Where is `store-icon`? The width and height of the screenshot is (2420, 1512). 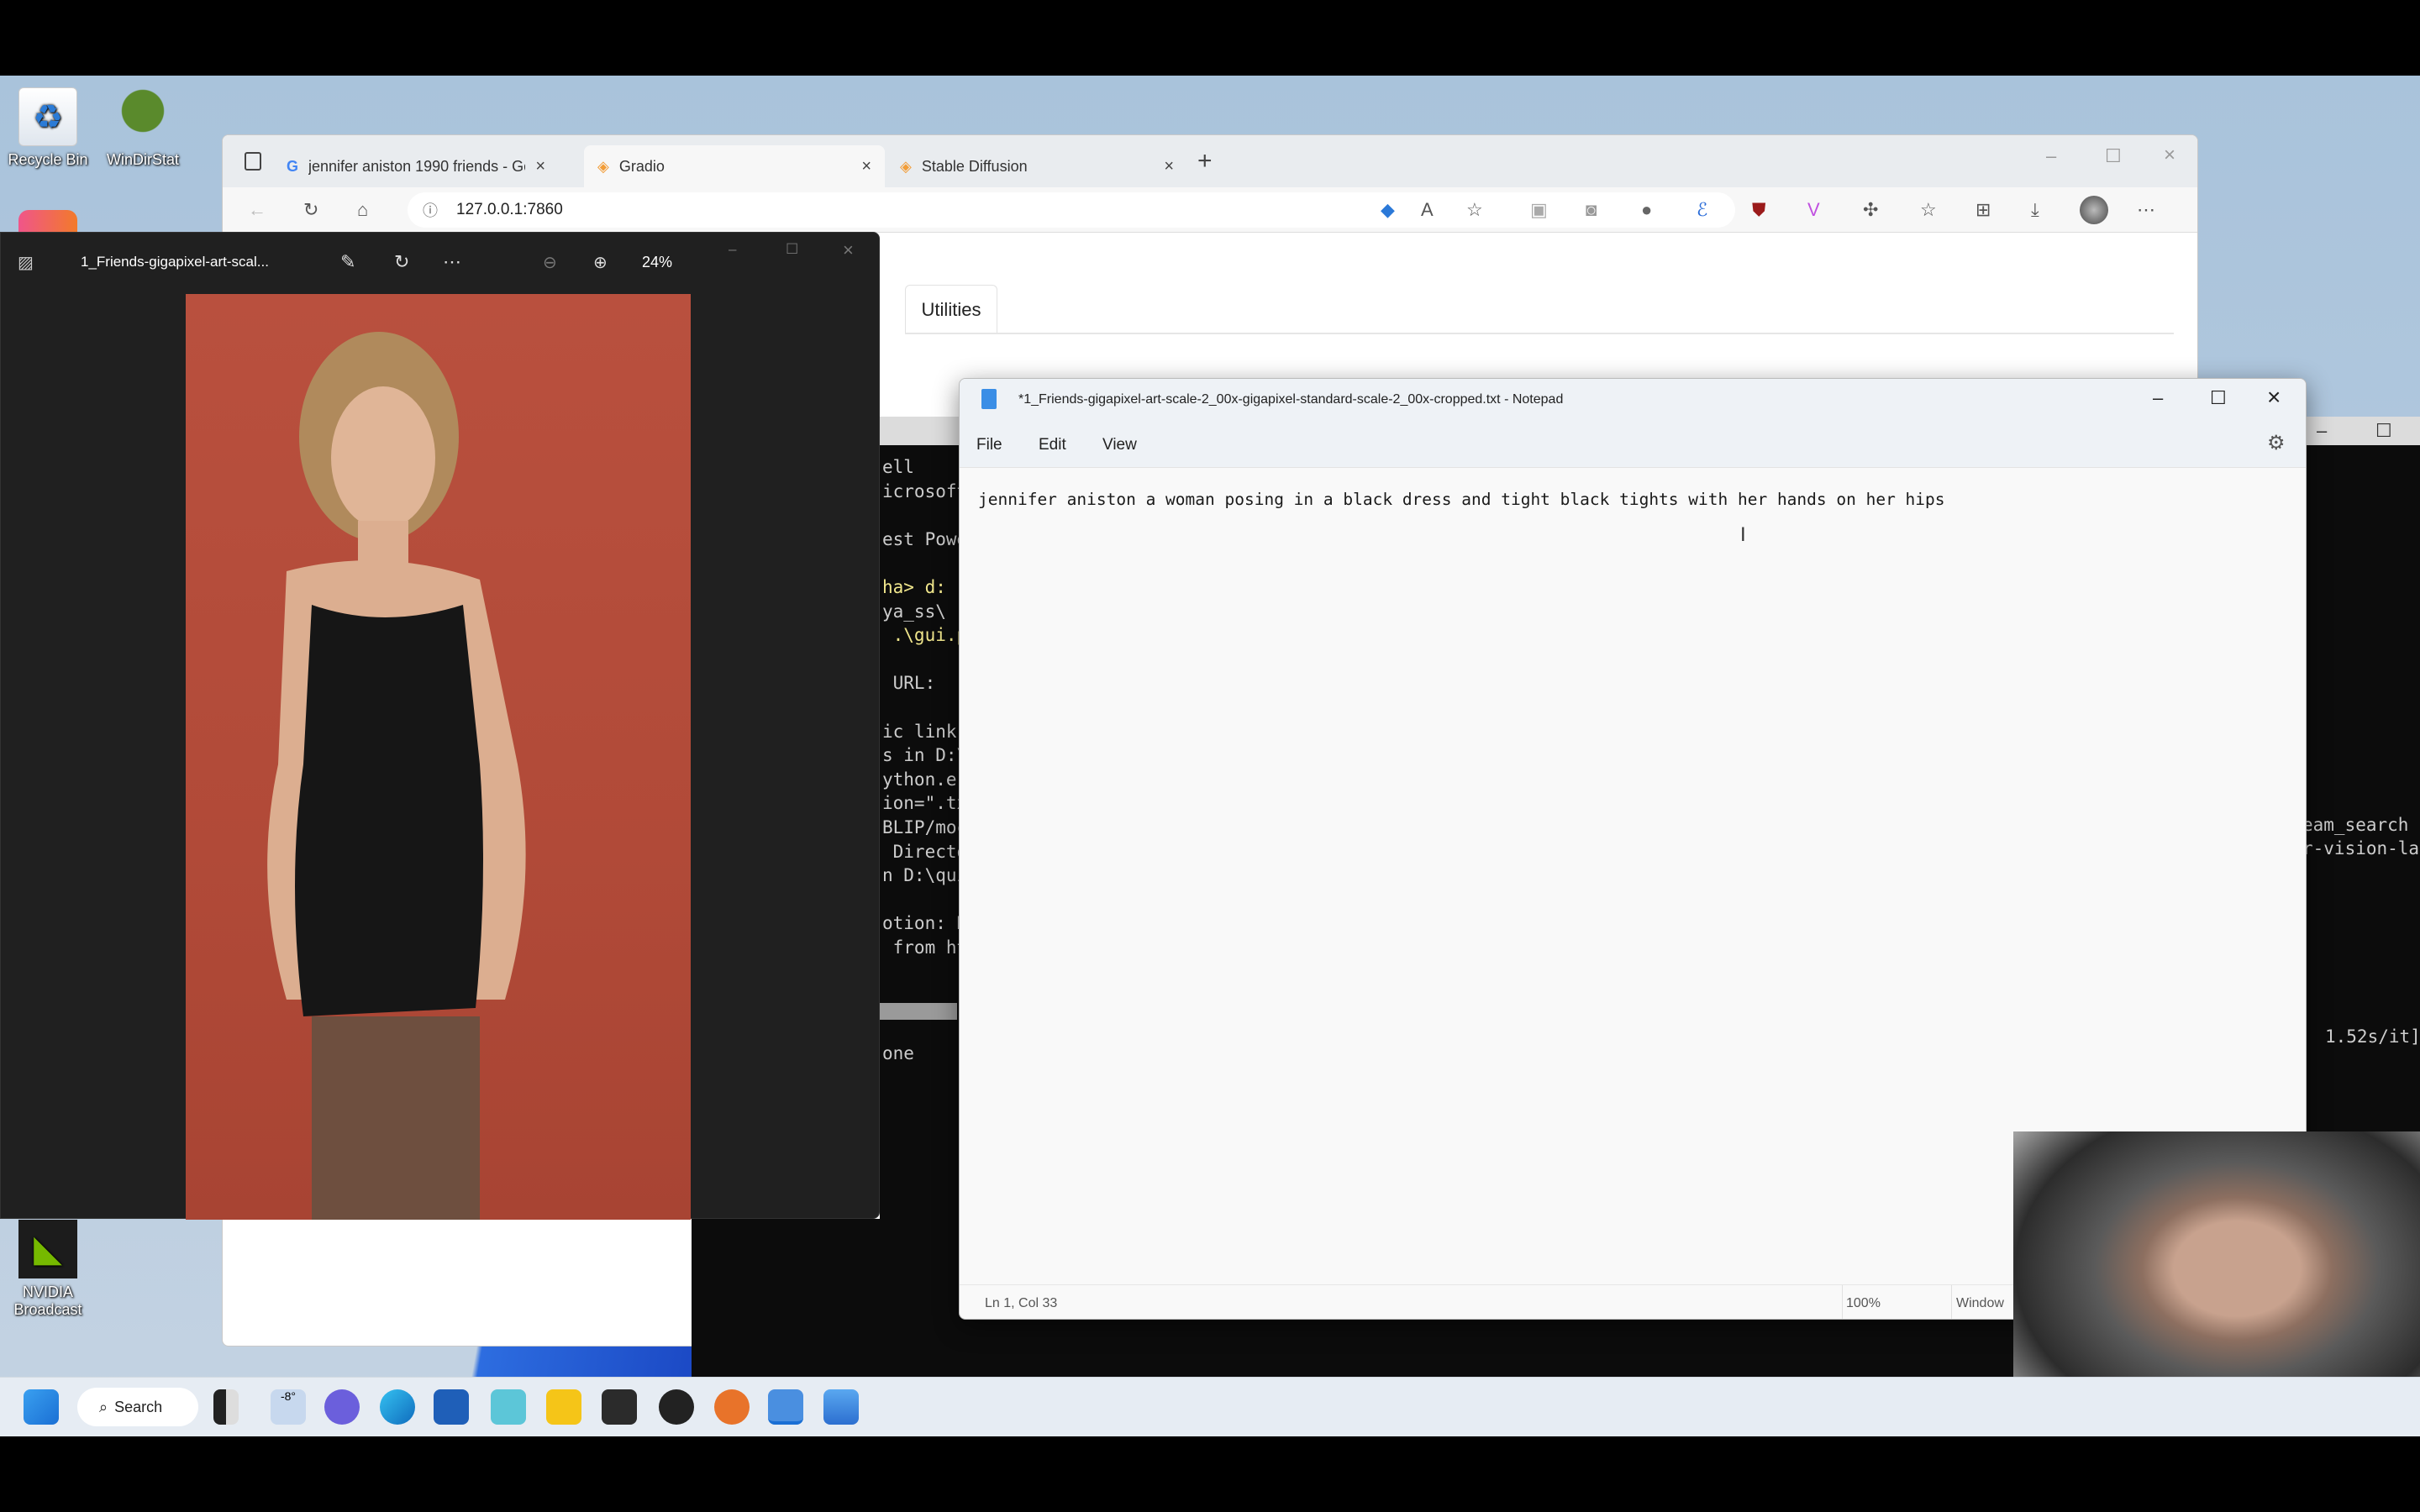
store-icon is located at coordinates (451, 1407).